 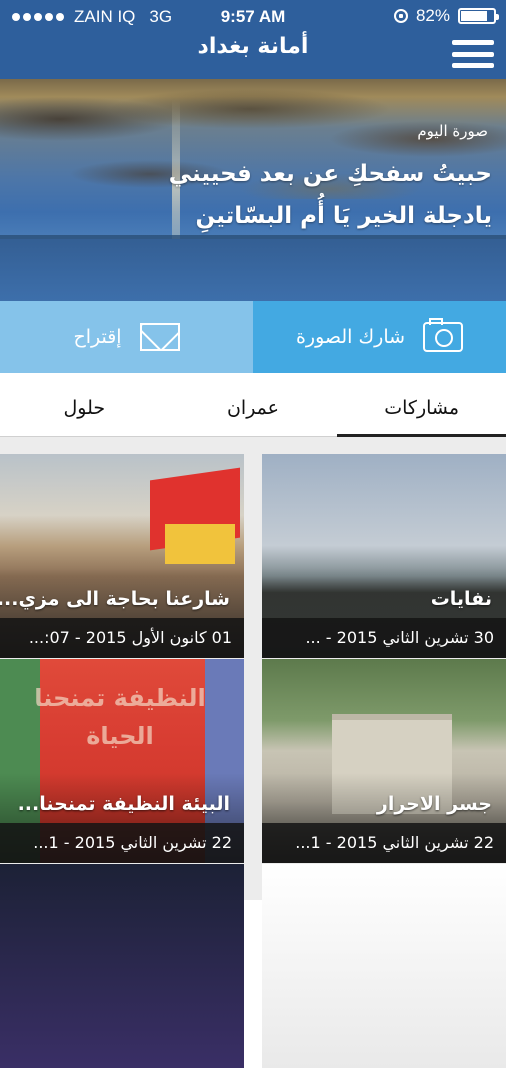 What do you see at coordinates (350, 337) in the screenshot?
I see `share-photo-label: شارك الصورة` at bounding box center [350, 337].